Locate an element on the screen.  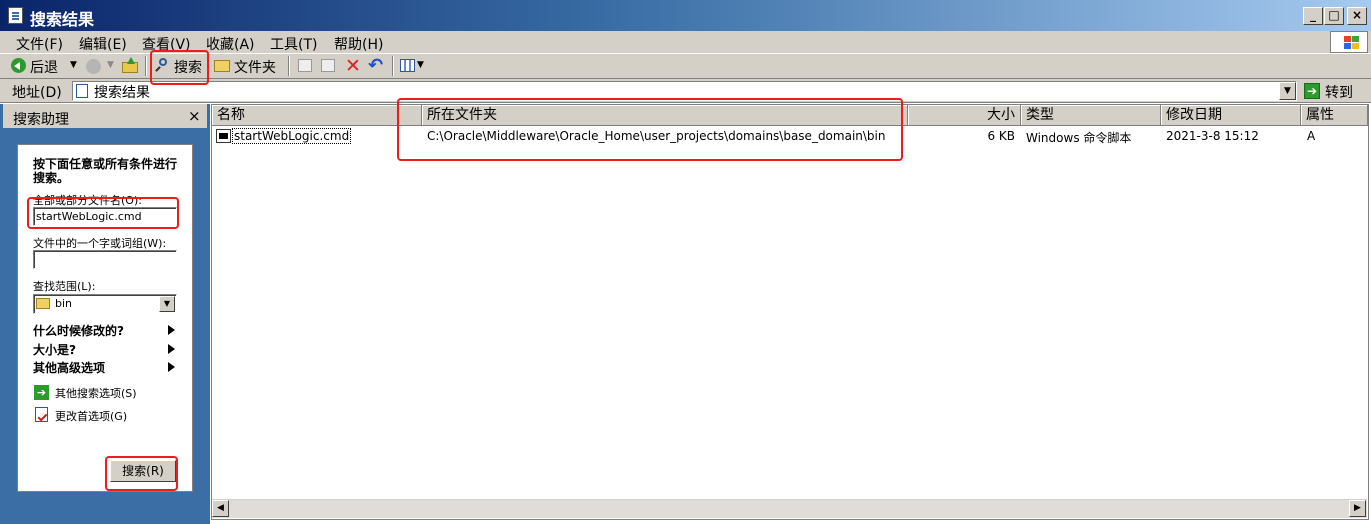
column-header-attributes: 属性 is located at coordinates (1334, 115).